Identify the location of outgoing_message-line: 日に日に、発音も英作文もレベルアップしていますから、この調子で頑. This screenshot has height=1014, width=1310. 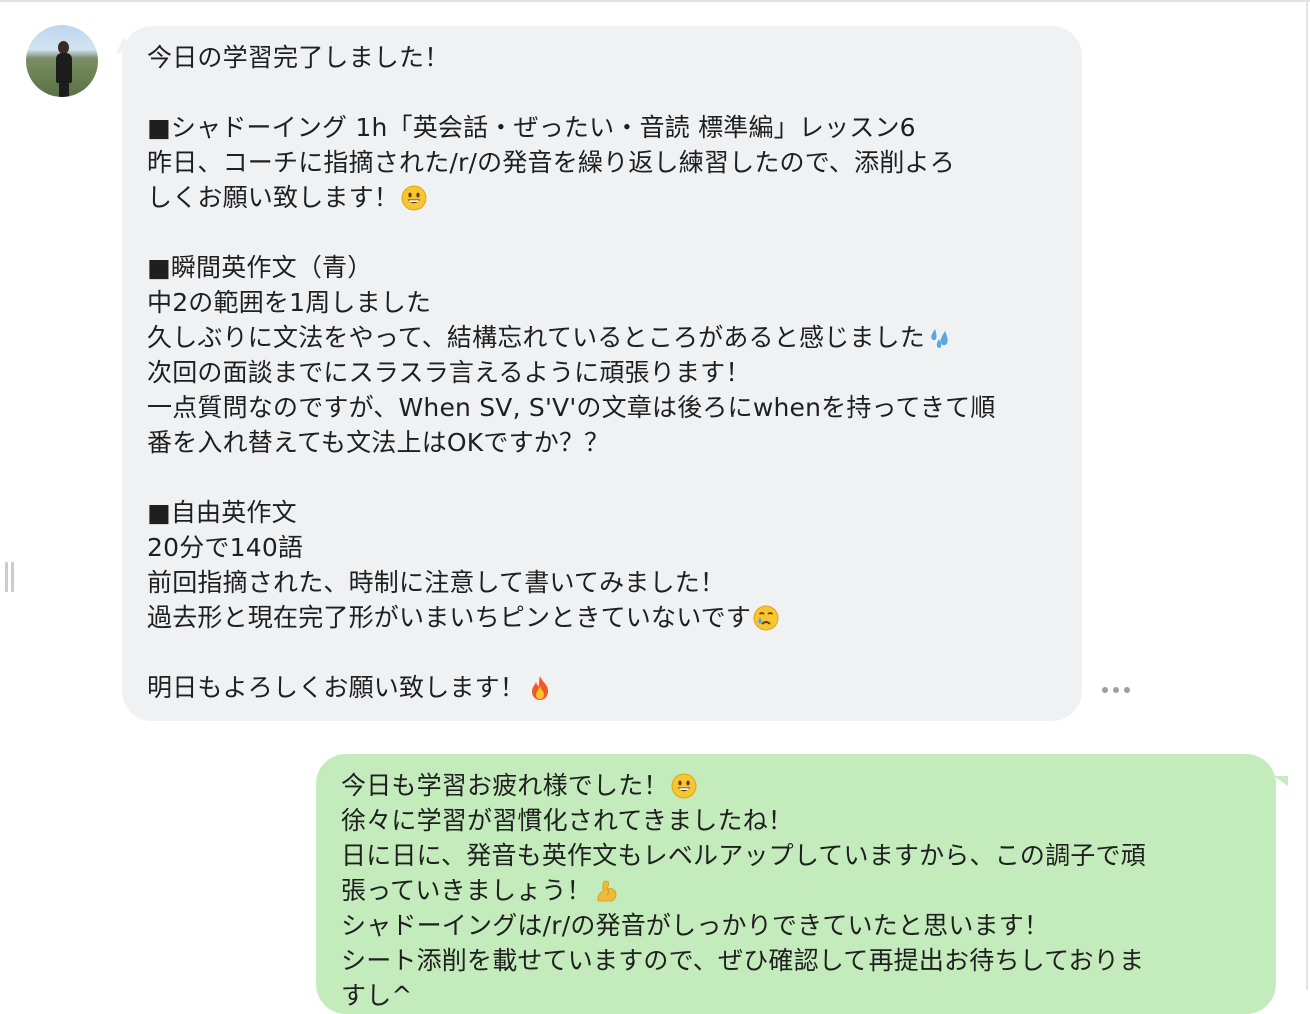
(797, 855).